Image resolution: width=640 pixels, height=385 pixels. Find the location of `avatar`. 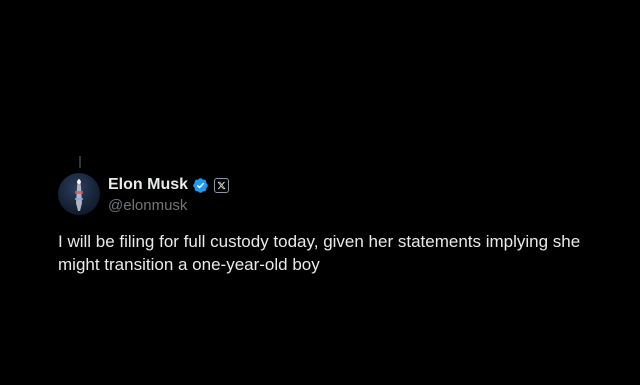

avatar is located at coordinates (79, 194).